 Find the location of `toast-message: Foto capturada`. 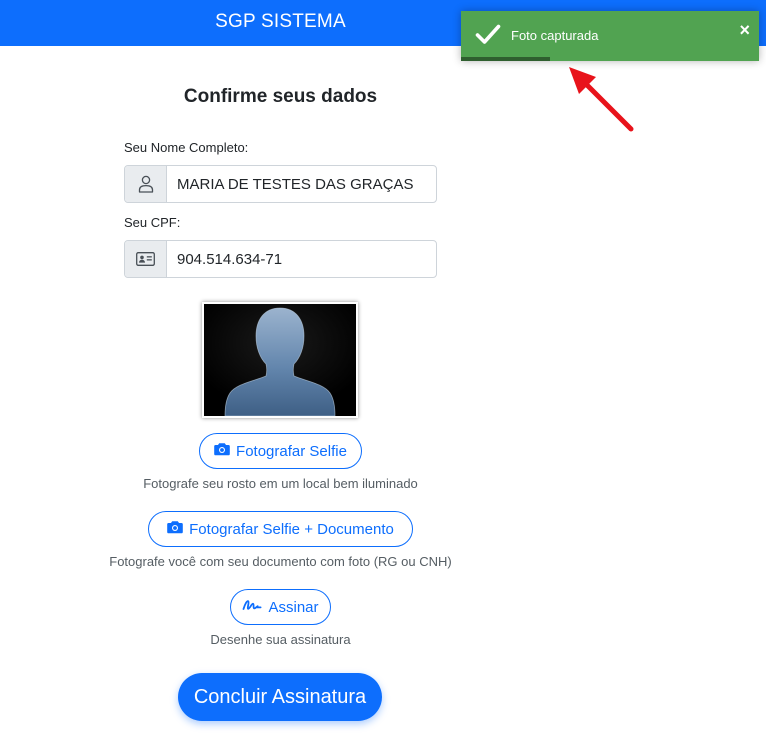

toast-message: Foto capturada is located at coordinates (555, 35).